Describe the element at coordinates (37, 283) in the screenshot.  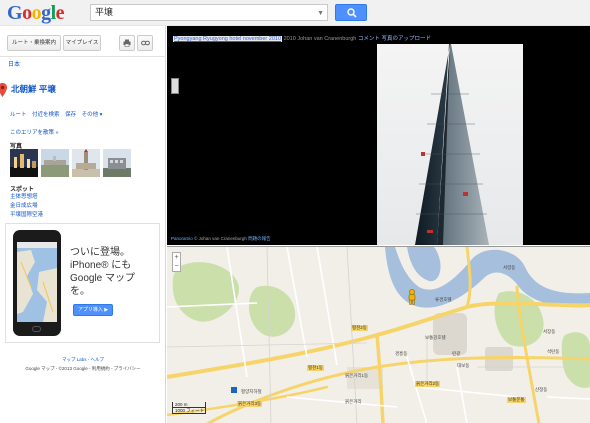
I see `iphone-image` at that location.